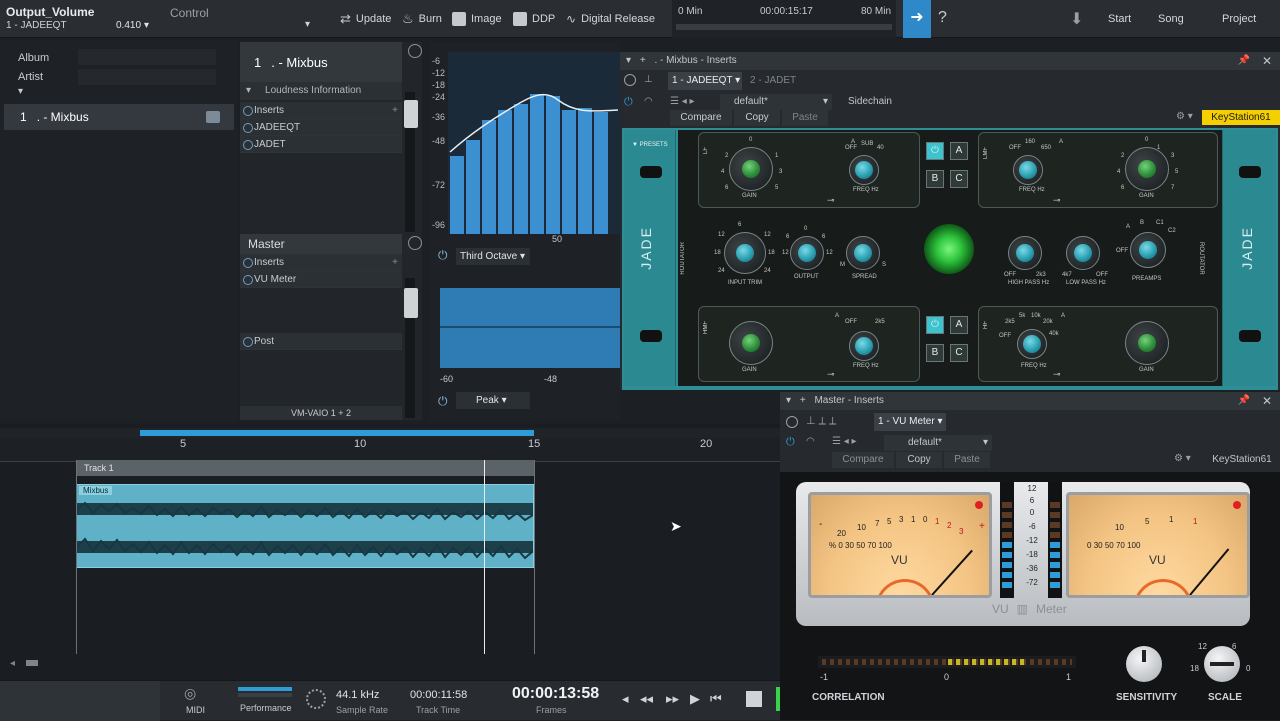 The height and width of the screenshot is (721, 1280). Describe the element at coordinates (754, 699) in the screenshot. I see `stop-button` at that location.